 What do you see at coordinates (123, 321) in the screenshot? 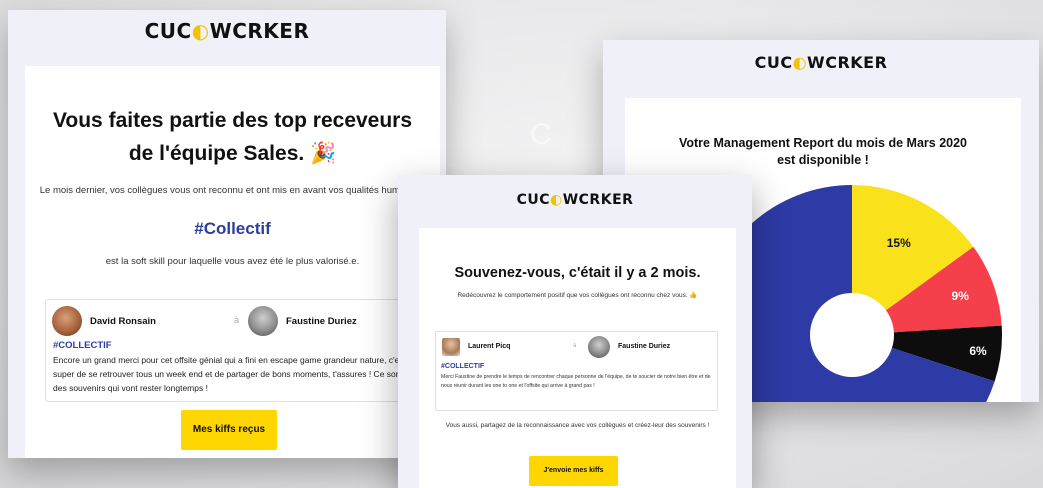
I see `sender-name: David Ronsain` at bounding box center [123, 321].